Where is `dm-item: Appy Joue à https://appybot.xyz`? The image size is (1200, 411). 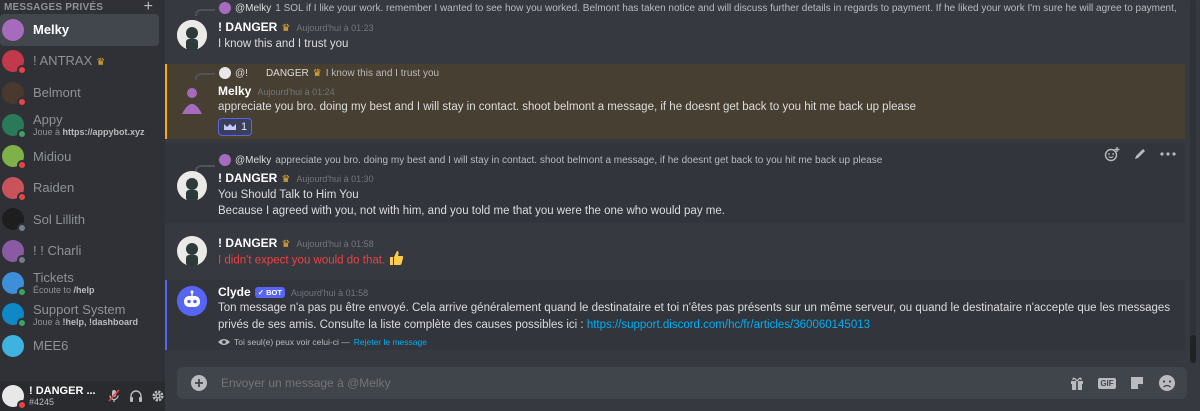
dm-item: Appy Joue à https://appybot.xyz is located at coordinates (79, 125).